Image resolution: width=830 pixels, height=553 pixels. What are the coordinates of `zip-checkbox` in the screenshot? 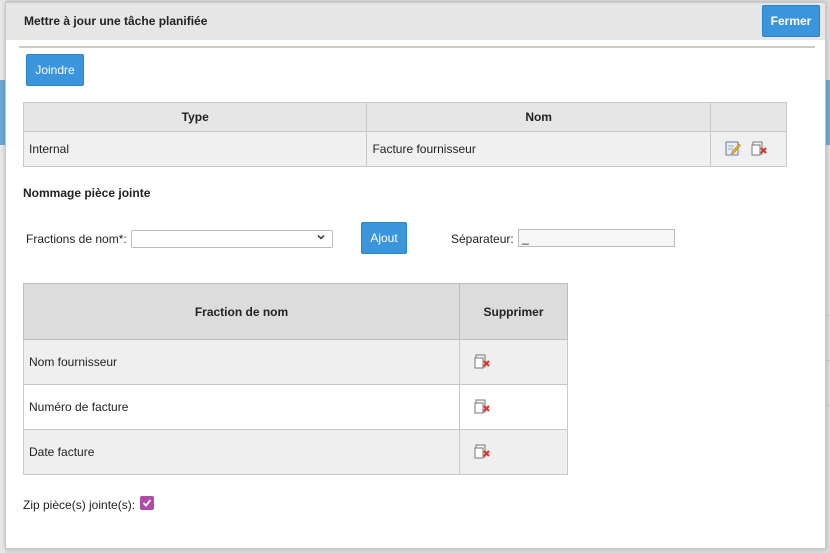 It's located at (147, 503).